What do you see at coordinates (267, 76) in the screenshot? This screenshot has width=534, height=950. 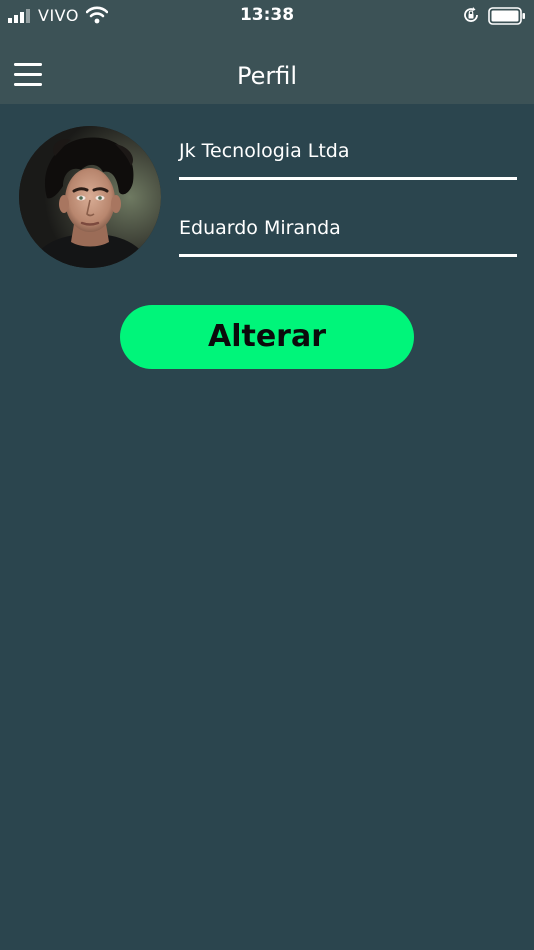 I see `page-title: Perfil` at bounding box center [267, 76].